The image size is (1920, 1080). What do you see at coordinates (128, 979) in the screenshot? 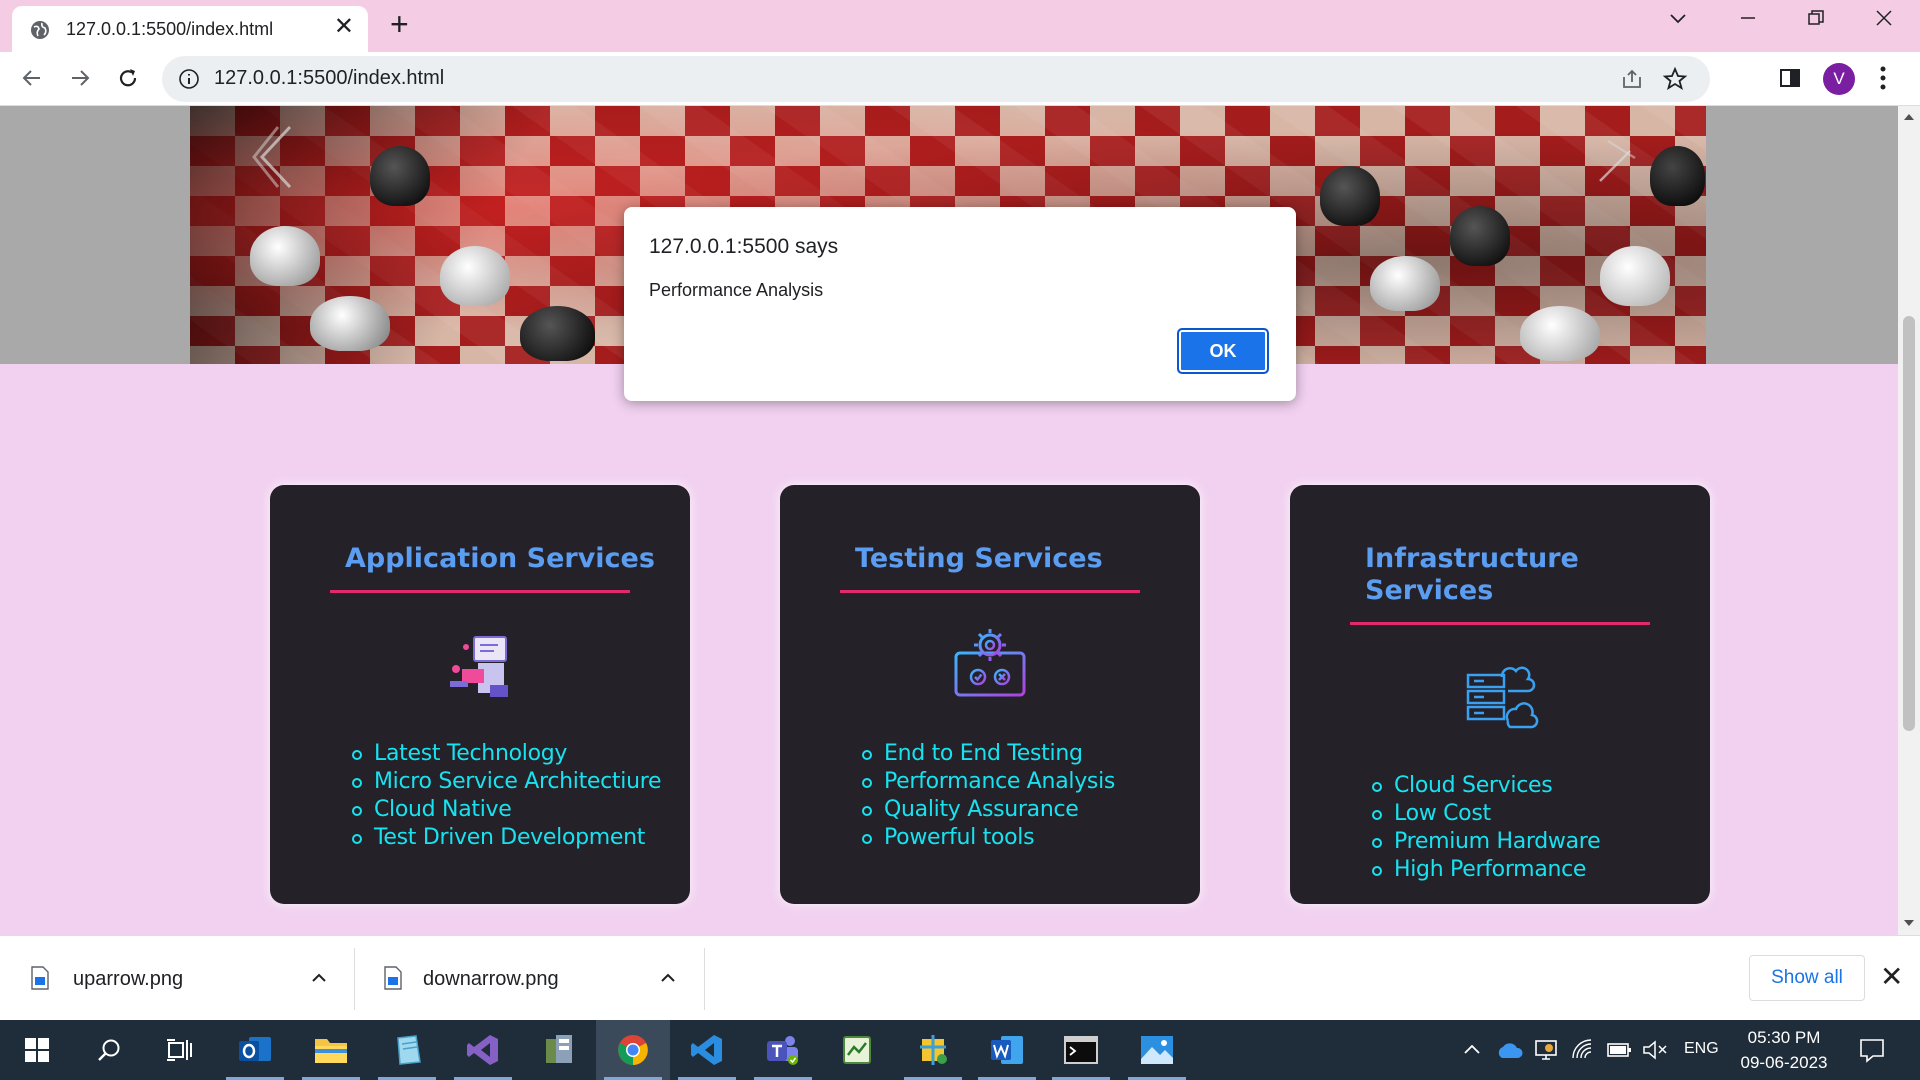
I see `download-filename: uparrow.png` at bounding box center [128, 979].